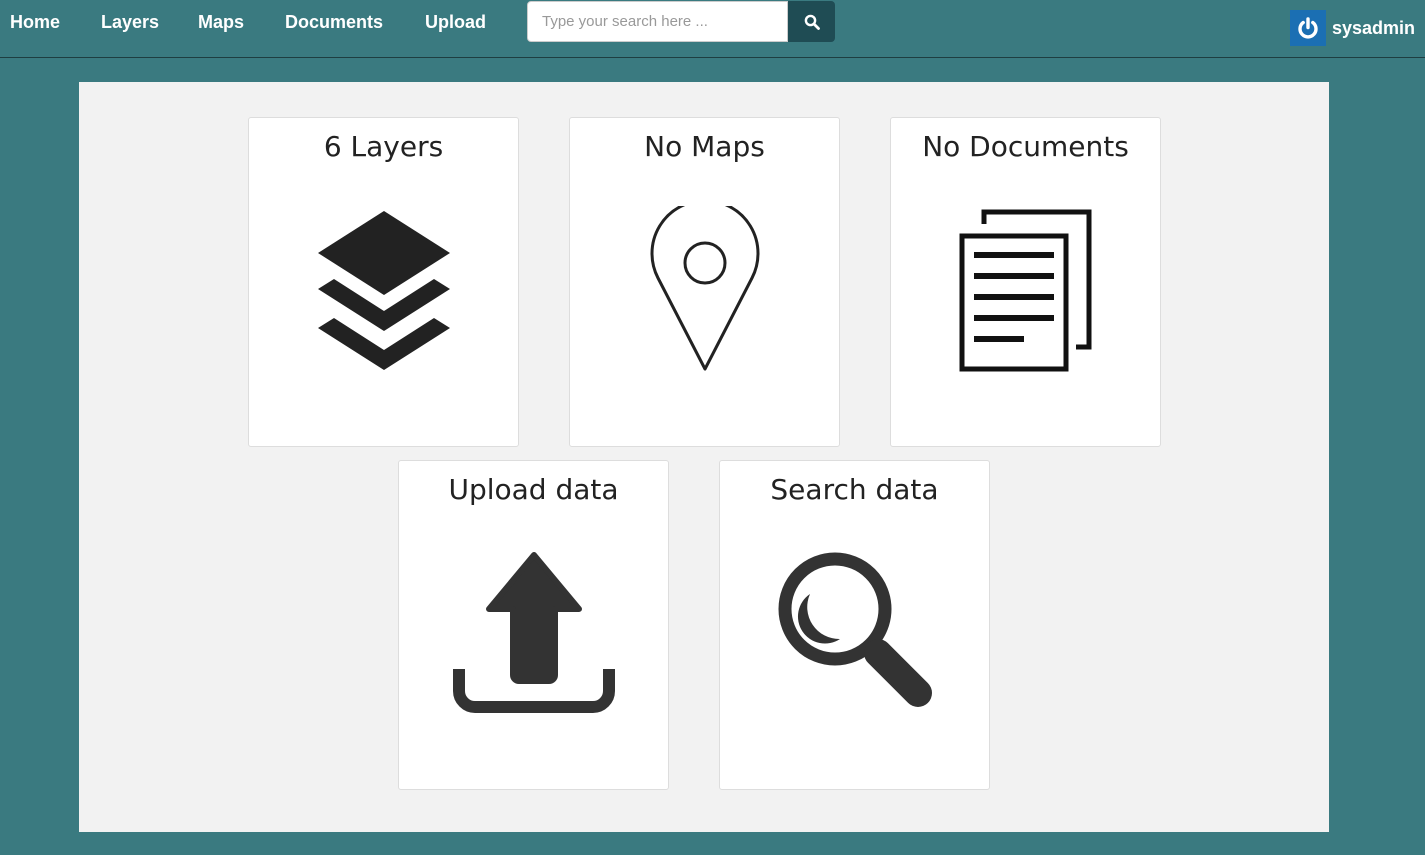  What do you see at coordinates (657, 21) in the screenshot?
I see `search-input` at bounding box center [657, 21].